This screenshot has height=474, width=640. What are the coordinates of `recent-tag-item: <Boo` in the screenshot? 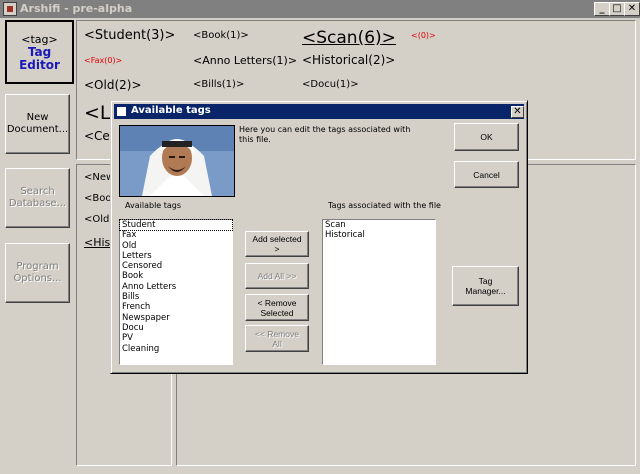 It's located at (97, 198).